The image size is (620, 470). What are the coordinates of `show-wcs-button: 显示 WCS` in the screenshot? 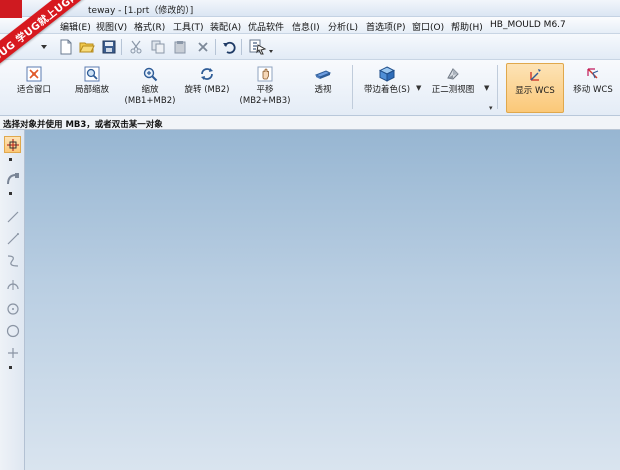 It's located at (535, 88).